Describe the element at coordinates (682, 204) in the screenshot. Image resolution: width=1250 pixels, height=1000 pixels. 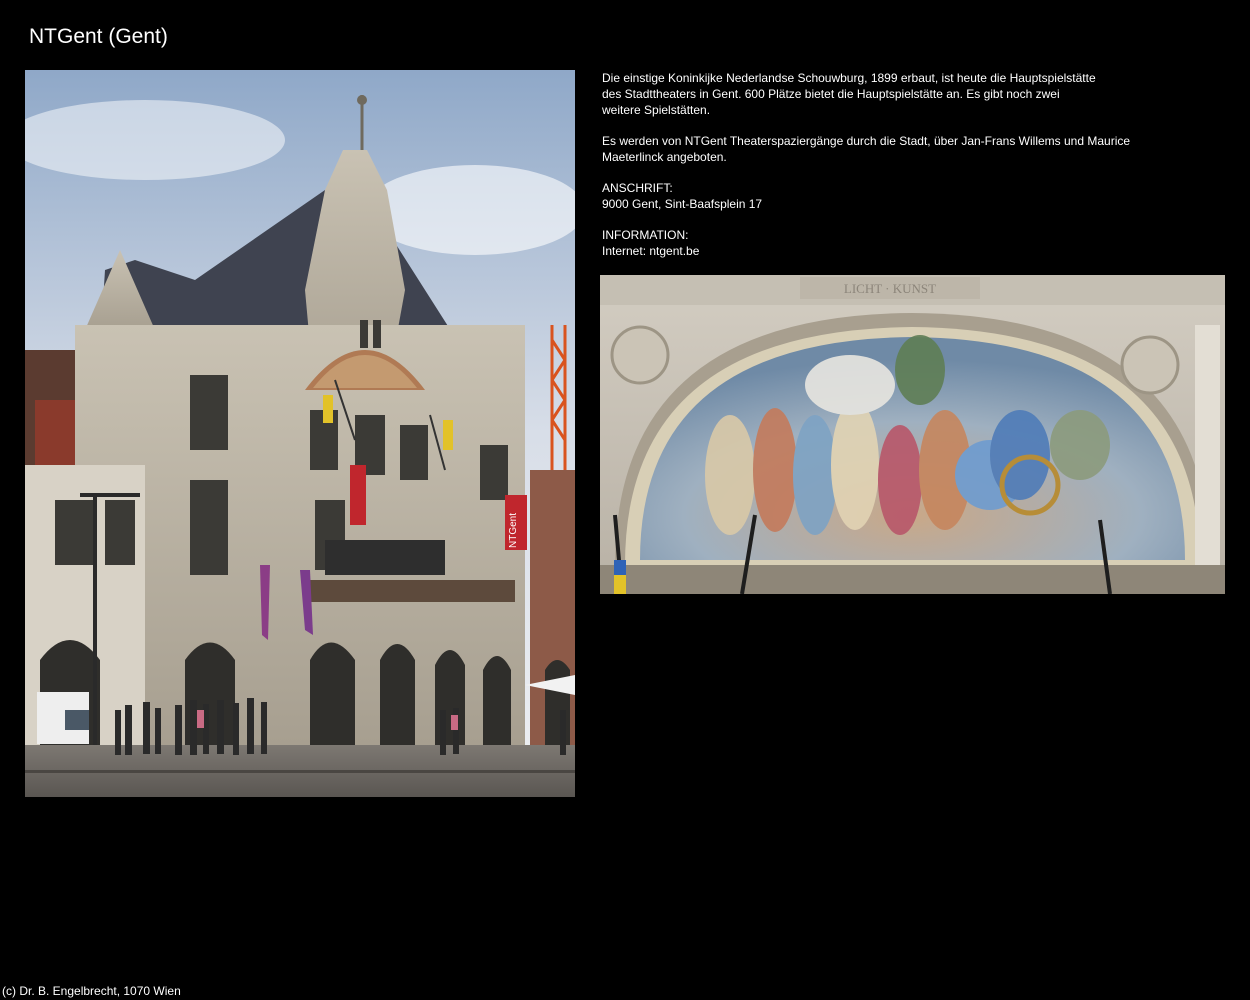
I see `address-value: 9000 Gent, Sint-Baafsplein 17` at that location.